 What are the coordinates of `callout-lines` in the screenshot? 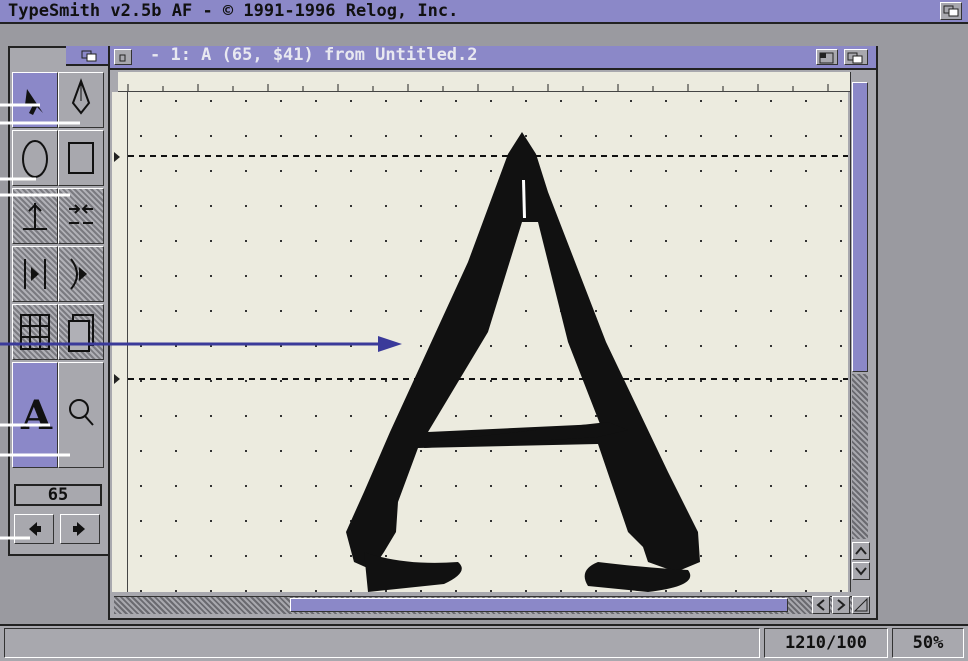 It's located at (40, 321).